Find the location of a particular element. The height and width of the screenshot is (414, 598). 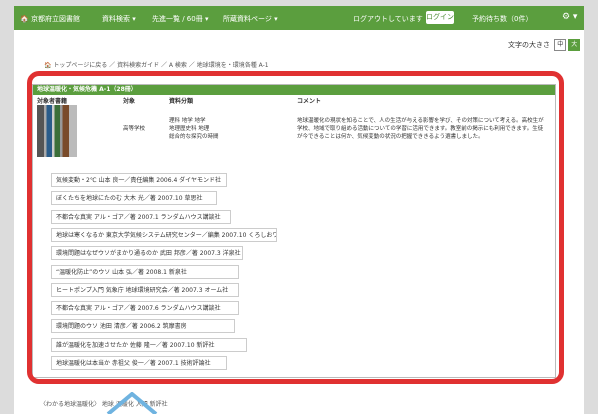

font-size-medium-button: 中 is located at coordinates (560, 45).